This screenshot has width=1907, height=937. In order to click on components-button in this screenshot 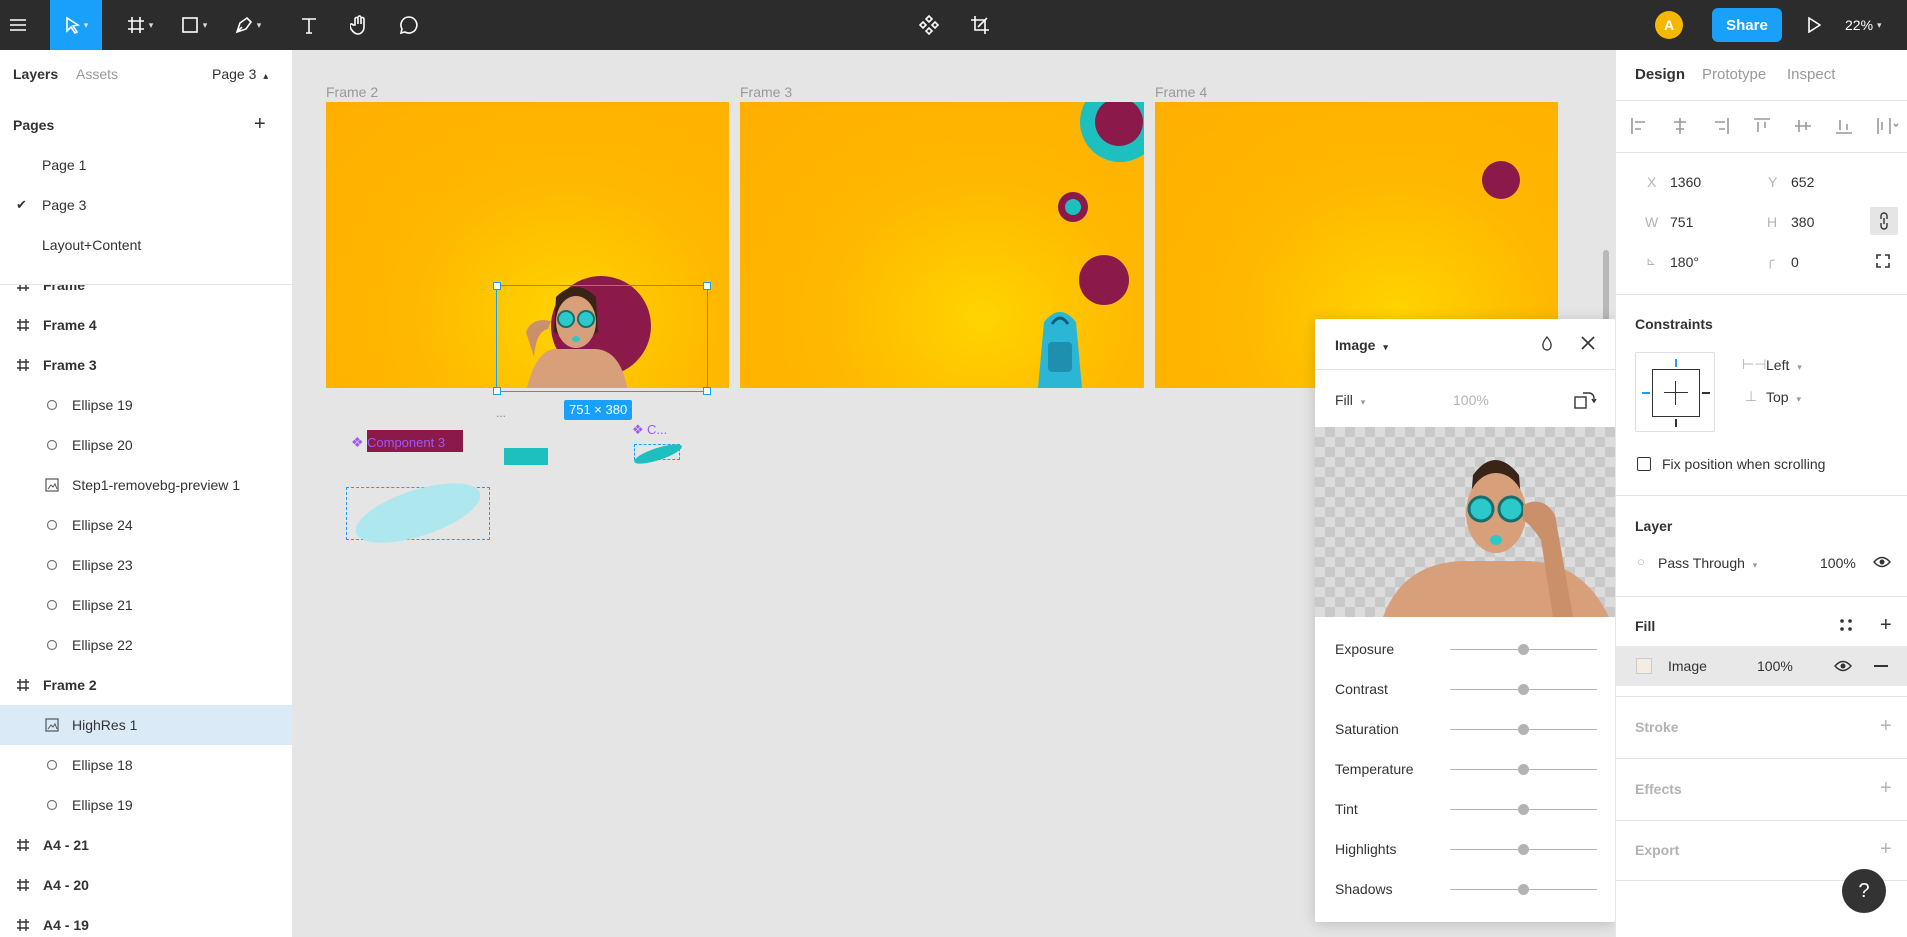, I will do `click(929, 25)`.